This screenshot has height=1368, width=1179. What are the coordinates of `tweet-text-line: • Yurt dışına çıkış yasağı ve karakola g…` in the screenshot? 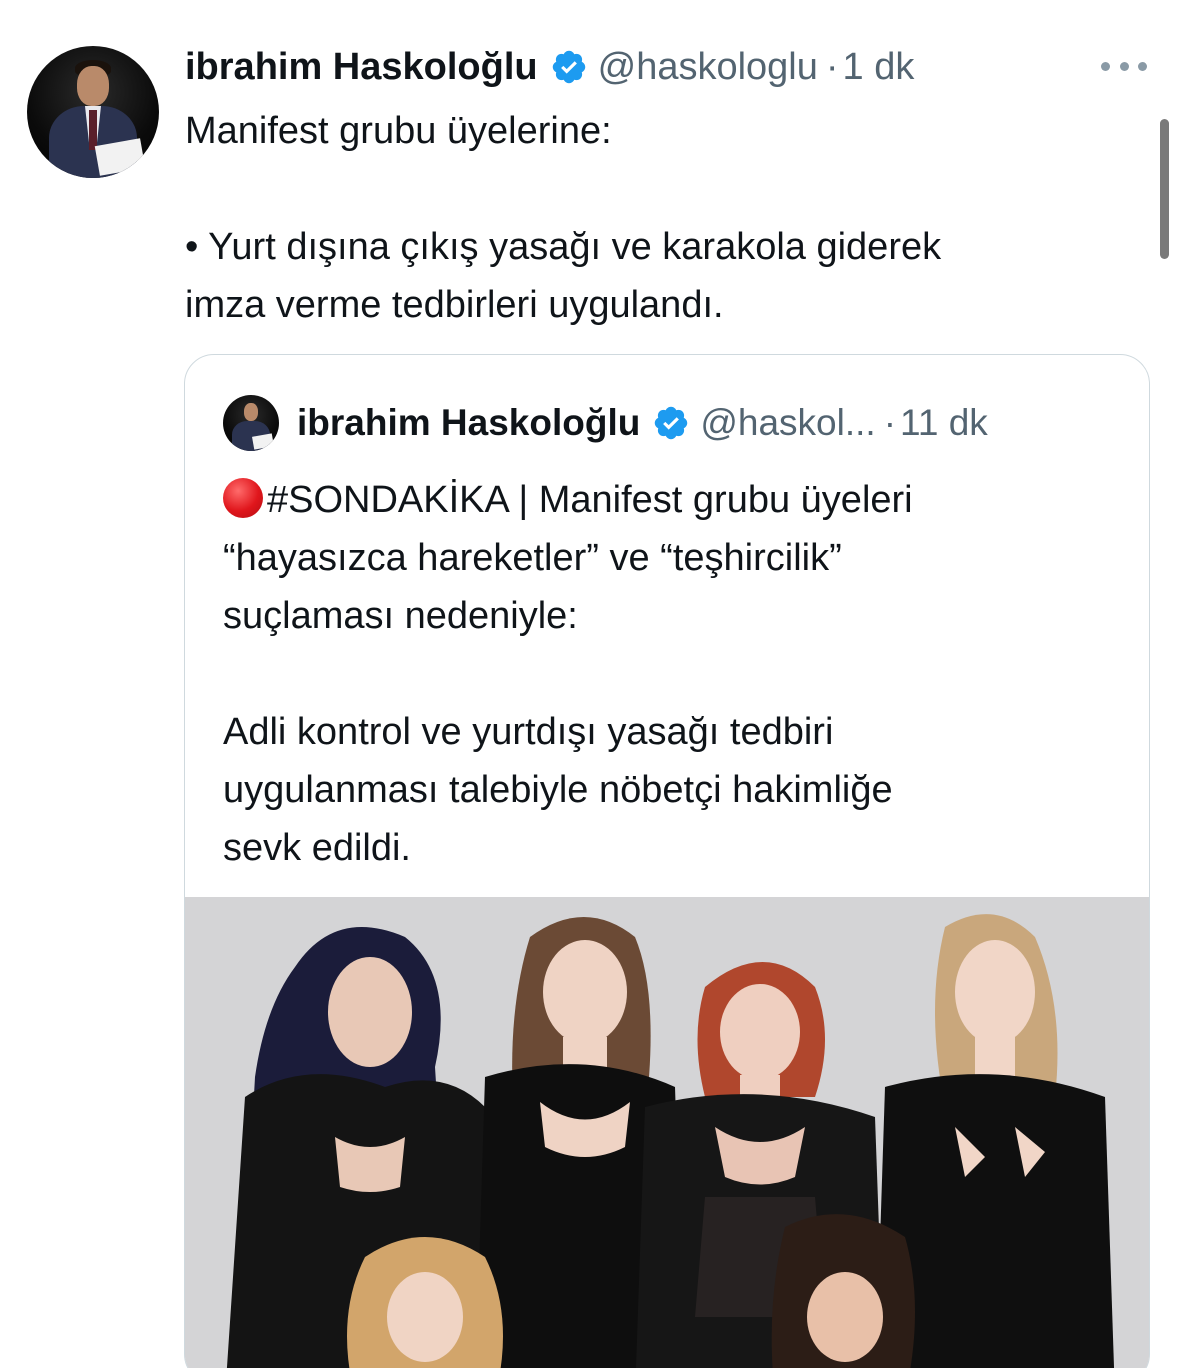 It's located at (563, 247).